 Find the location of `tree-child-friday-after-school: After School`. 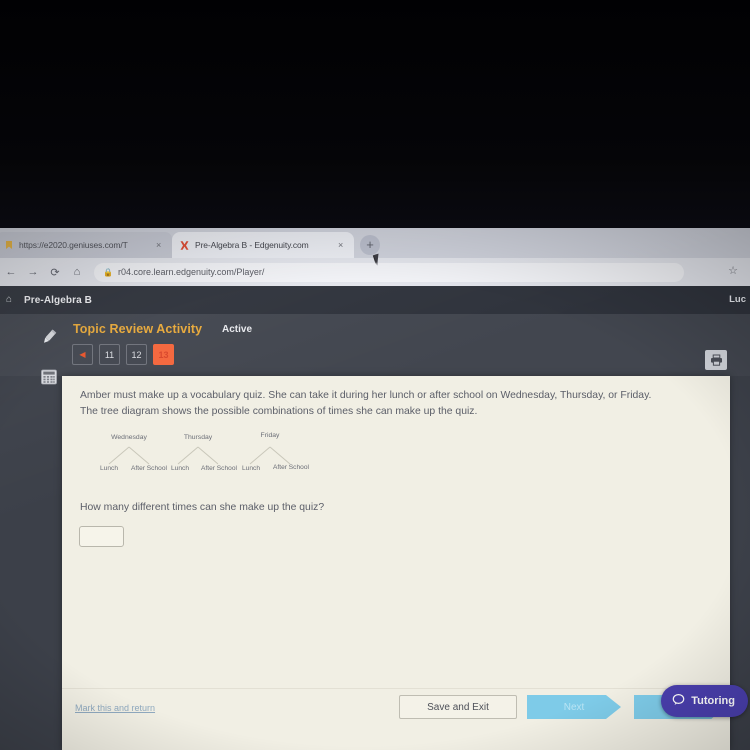

tree-child-friday-after-school: After School is located at coordinates (291, 468).